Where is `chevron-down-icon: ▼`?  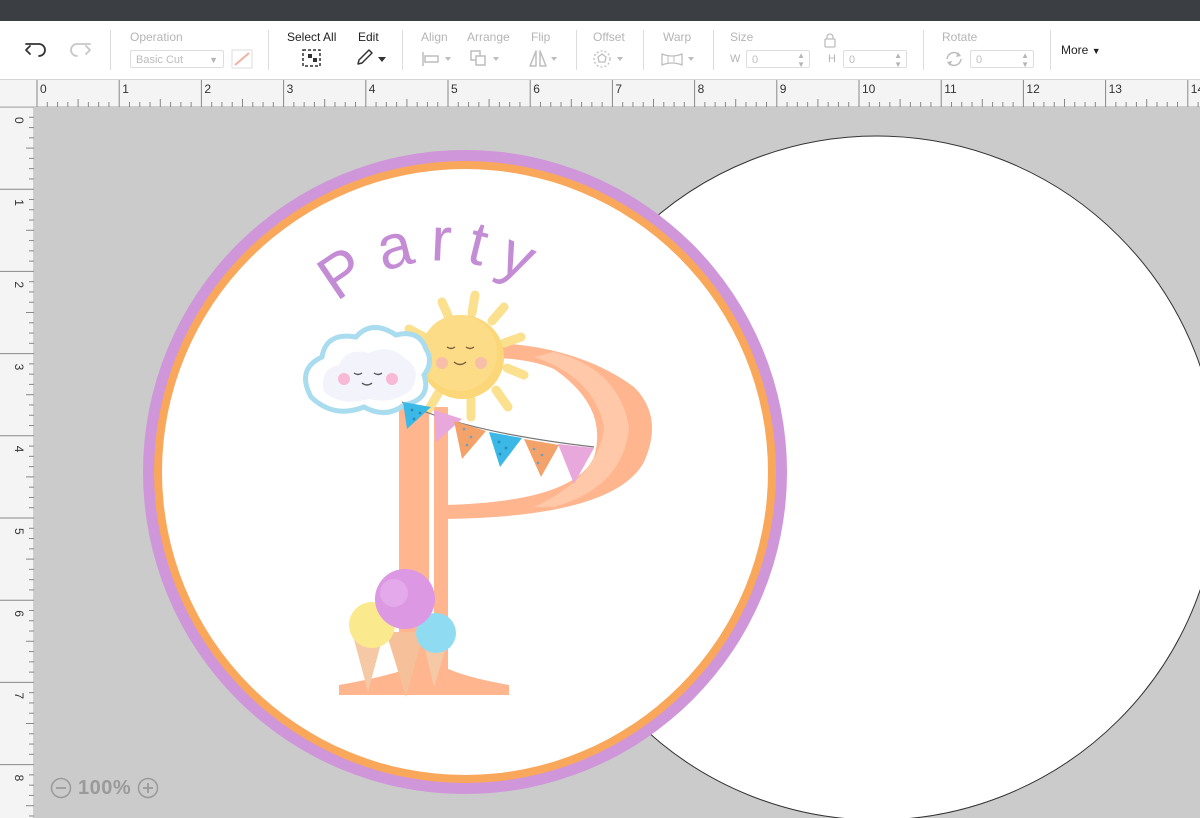
chevron-down-icon: ▼ is located at coordinates (213, 60).